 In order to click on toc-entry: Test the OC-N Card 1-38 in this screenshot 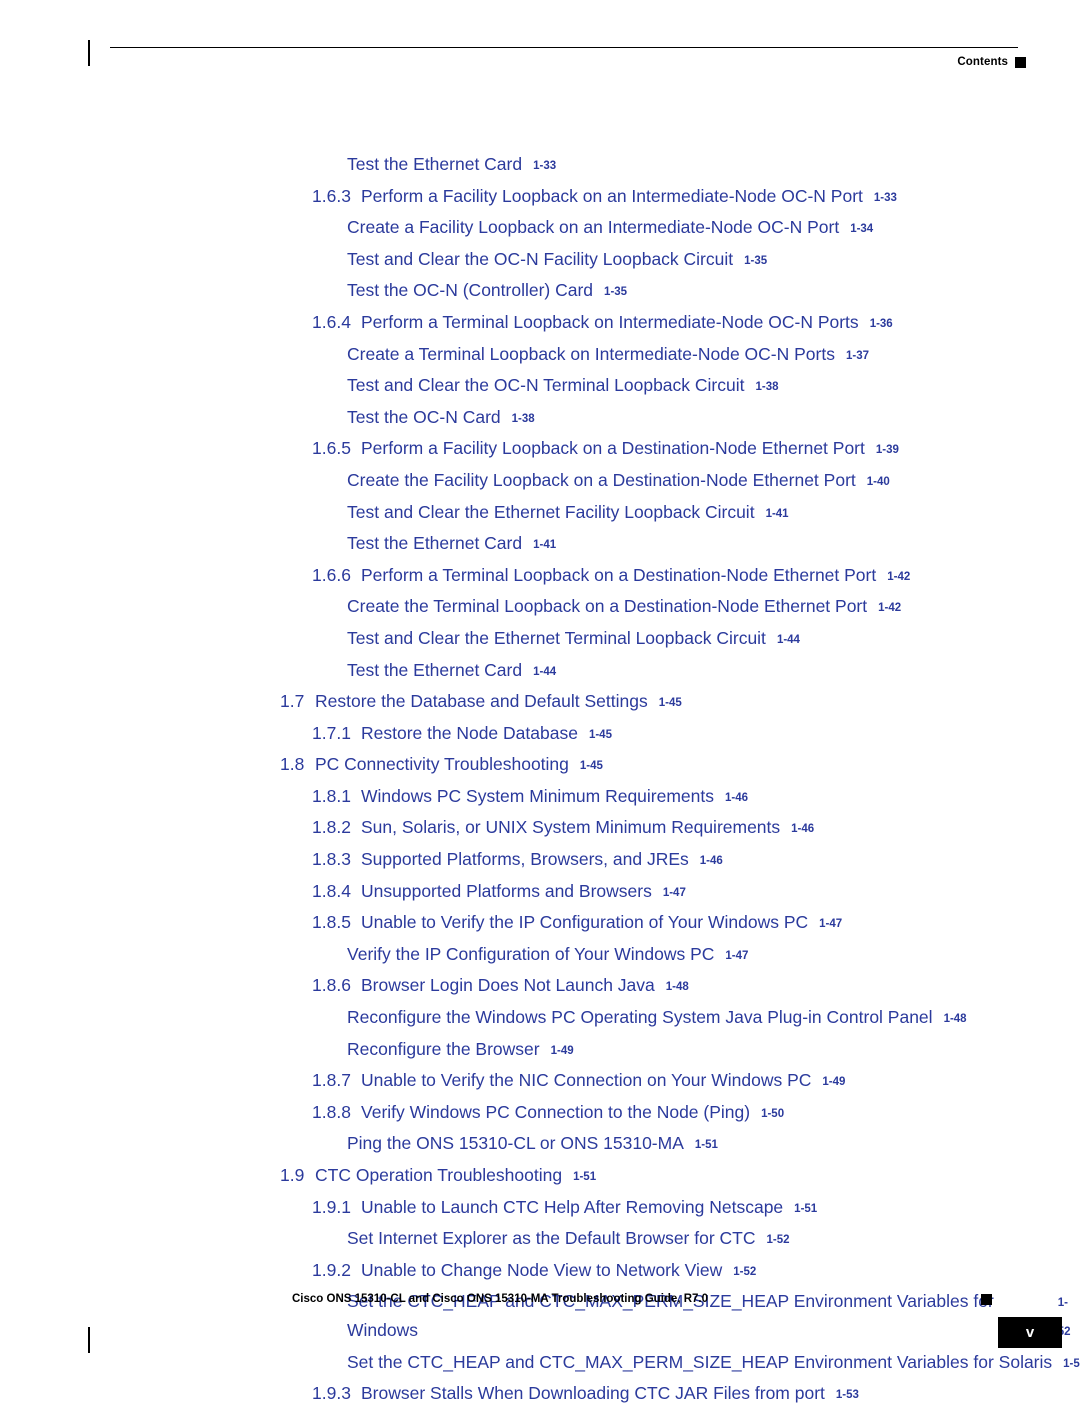, I will do `click(540, 419)`.